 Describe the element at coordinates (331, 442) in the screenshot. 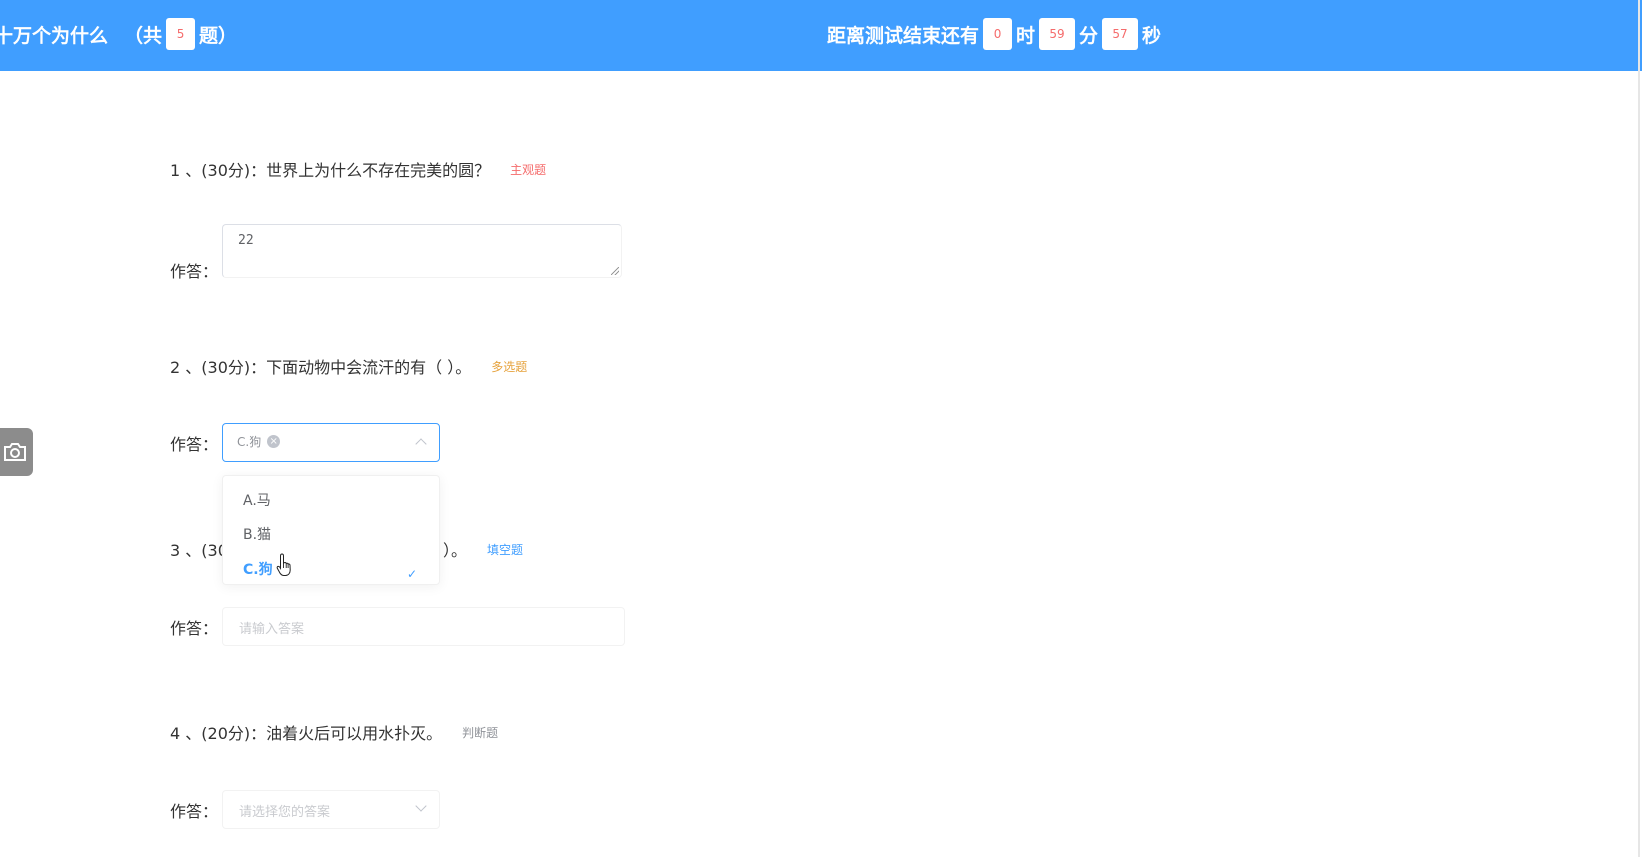

I see `multi-select-2: C.狗 ×` at that location.